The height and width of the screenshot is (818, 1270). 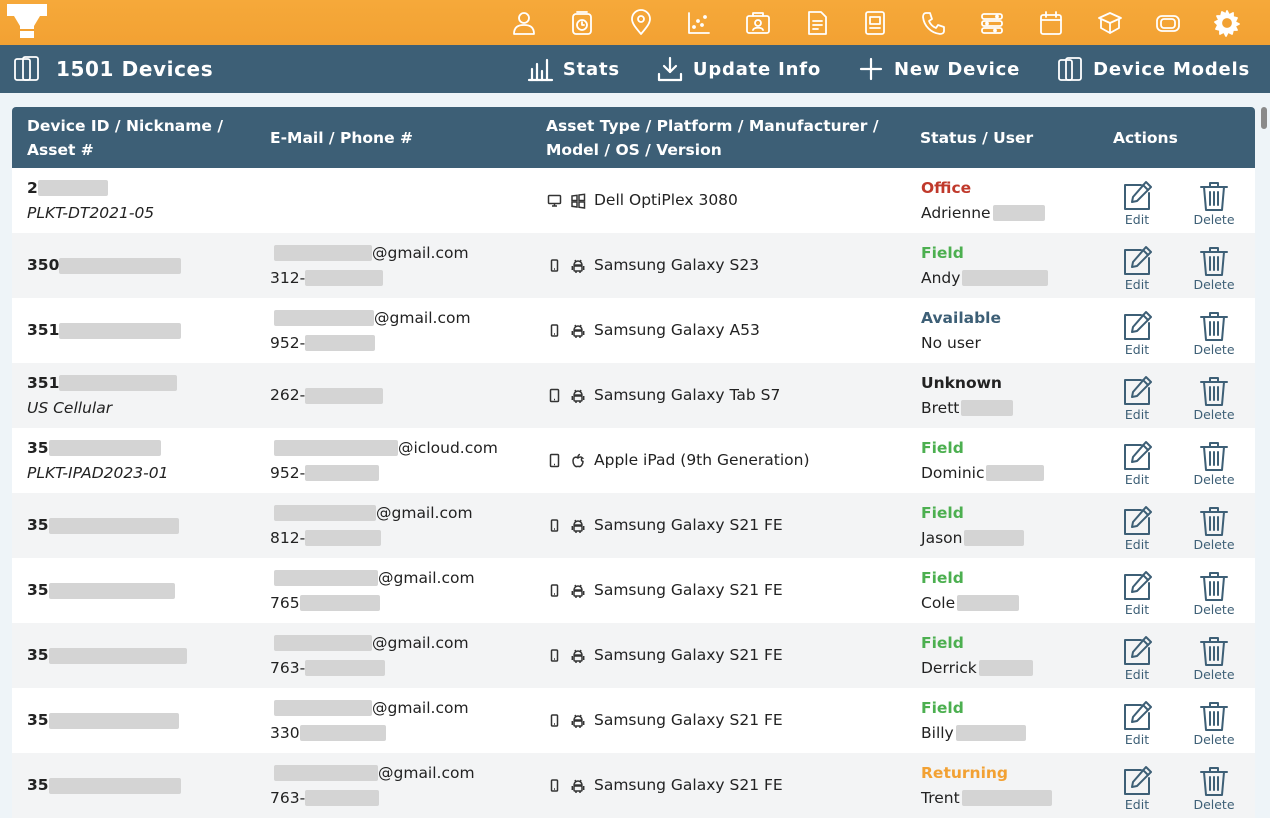 I want to click on device-model: Samsung Galaxy S23, so click(x=677, y=265).